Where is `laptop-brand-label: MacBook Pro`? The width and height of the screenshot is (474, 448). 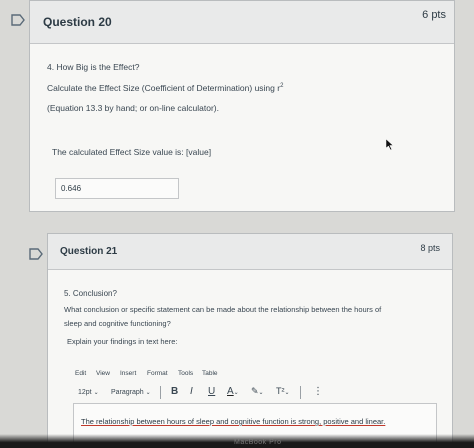 laptop-brand-label: MacBook Pro is located at coordinates (258, 442).